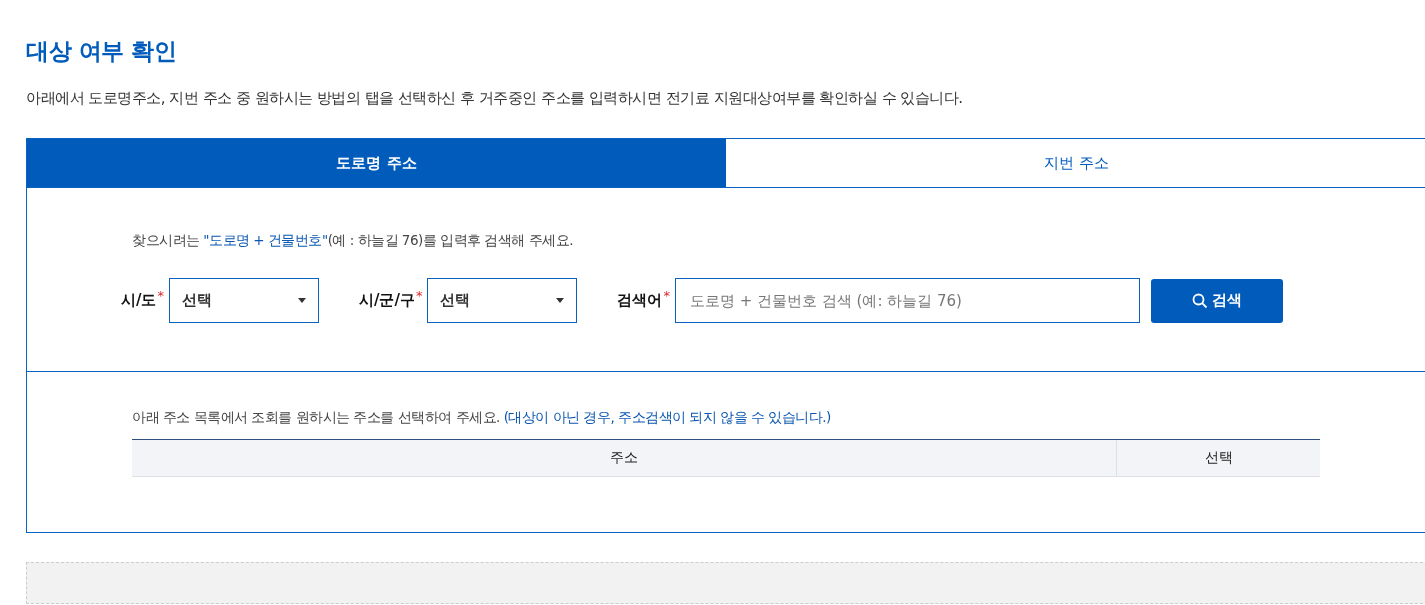  What do you see at coordinates (353, 241) in the screenshot?
I see `search-hint-text: 찾으시려는 "도로명 + 건물번호"(예 : 하늘길 76)를 입력후 검색해 주세요.` at bounding box center [353, 241].